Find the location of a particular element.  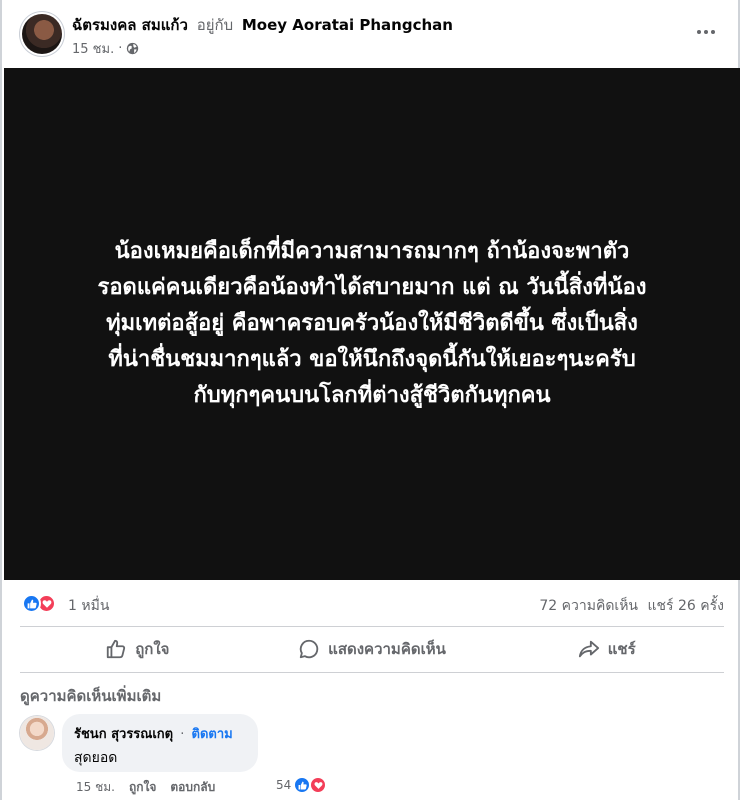

share-count: แชร์ 26 ครั้ง is located at coordinates (686, 606).